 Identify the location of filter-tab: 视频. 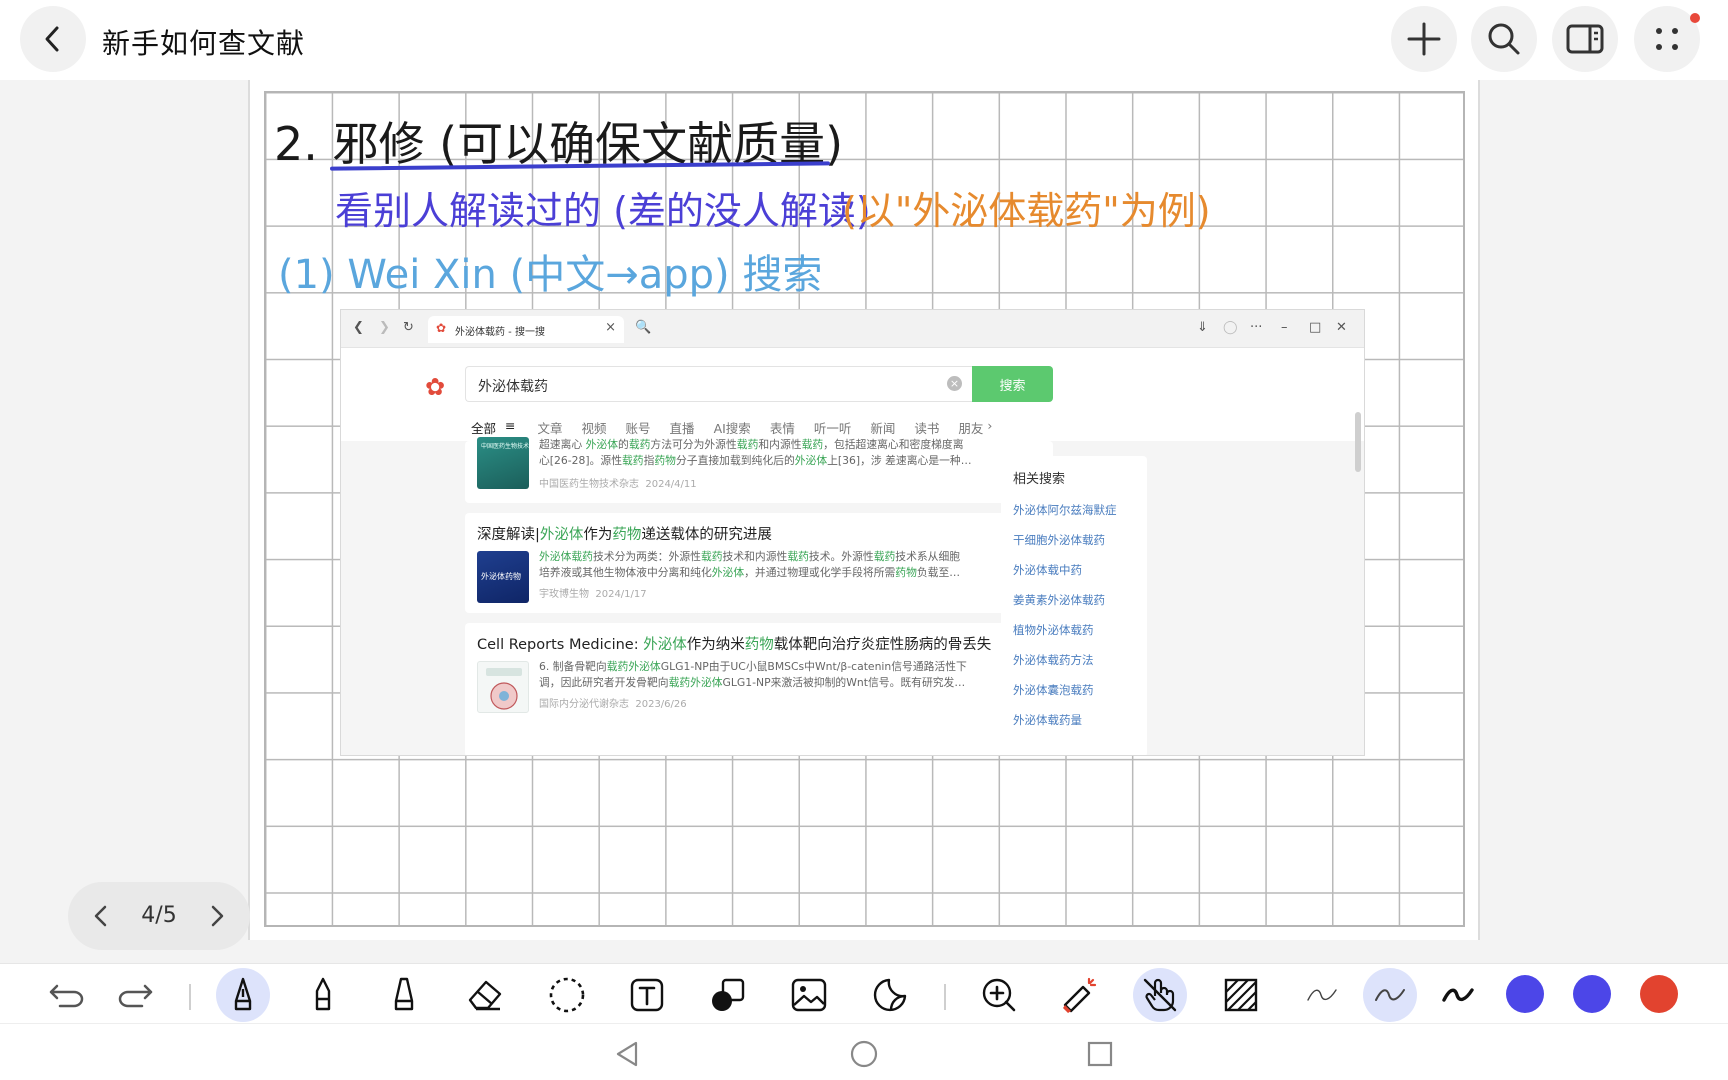
(594, 428).